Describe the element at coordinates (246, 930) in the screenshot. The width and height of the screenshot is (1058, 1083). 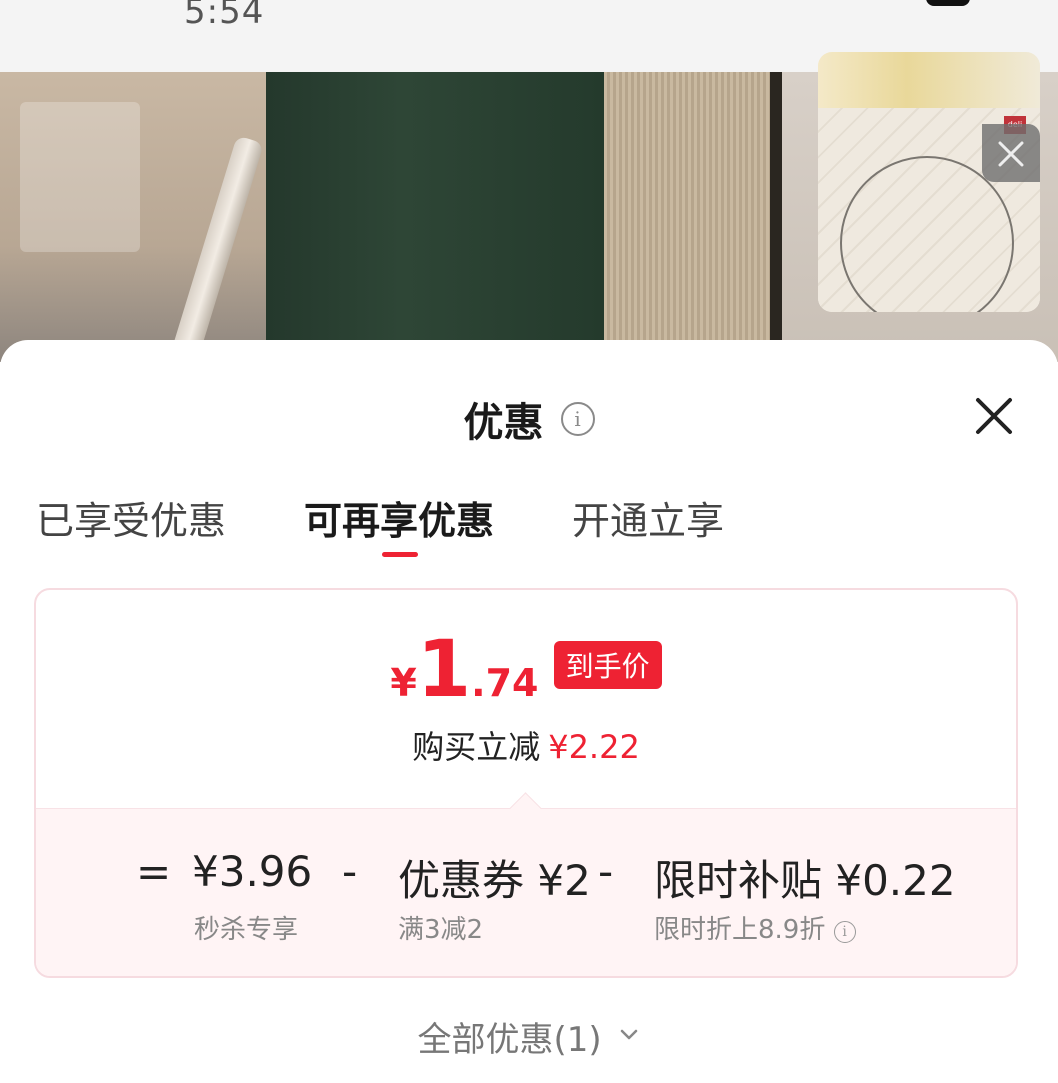
I see `base-price-label: 秒杀专享` at that location.